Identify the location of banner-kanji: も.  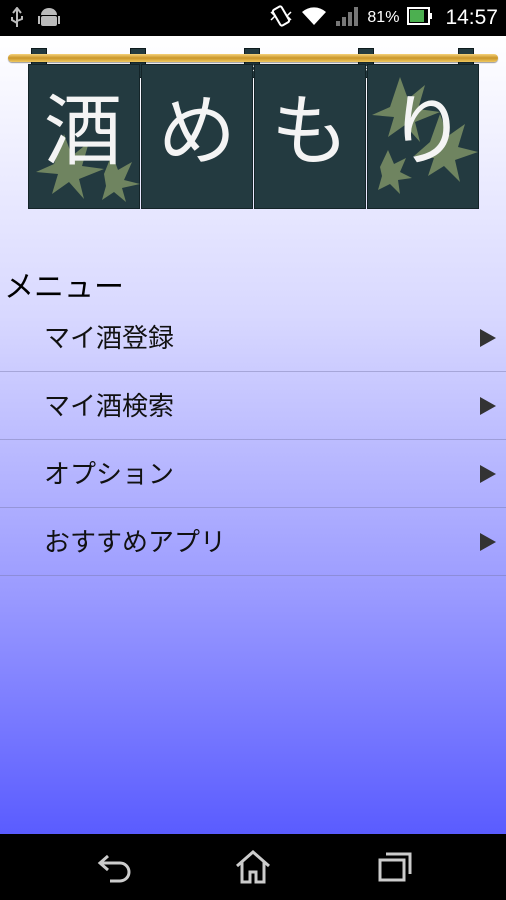
(310, 132).